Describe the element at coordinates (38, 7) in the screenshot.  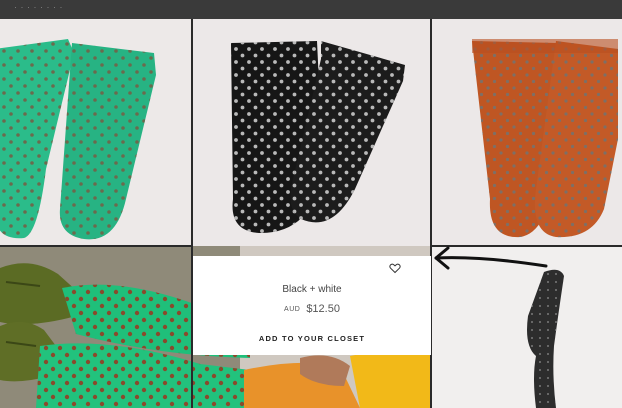
I see `top-bar-text: · · · · · · · ·` at that location.